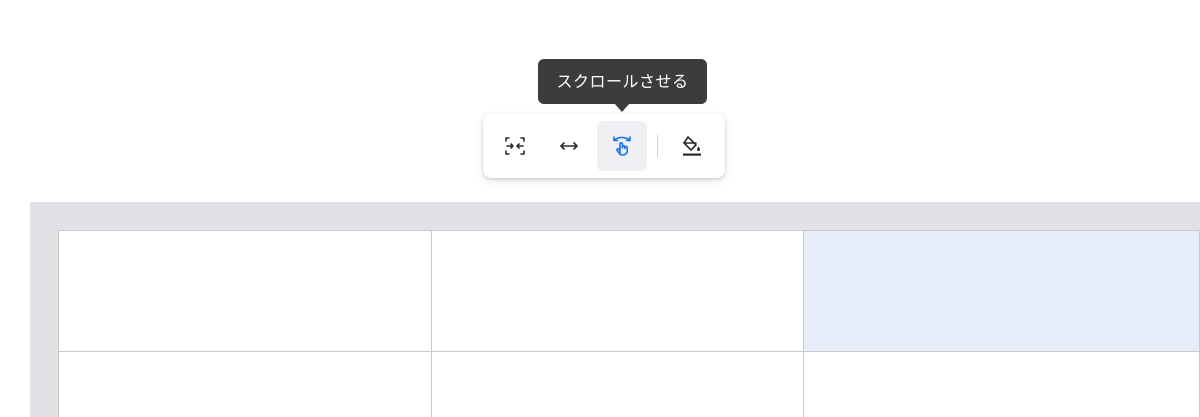  Describe the element at coordinates (245, 384) in the screenshot. I see `table-cell-r2-c1` at that location.